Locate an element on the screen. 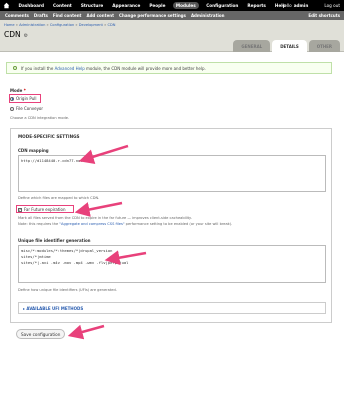 The image size is (344, 400). arrow-to-cdn-mapping is located at coordinates (103, 154).